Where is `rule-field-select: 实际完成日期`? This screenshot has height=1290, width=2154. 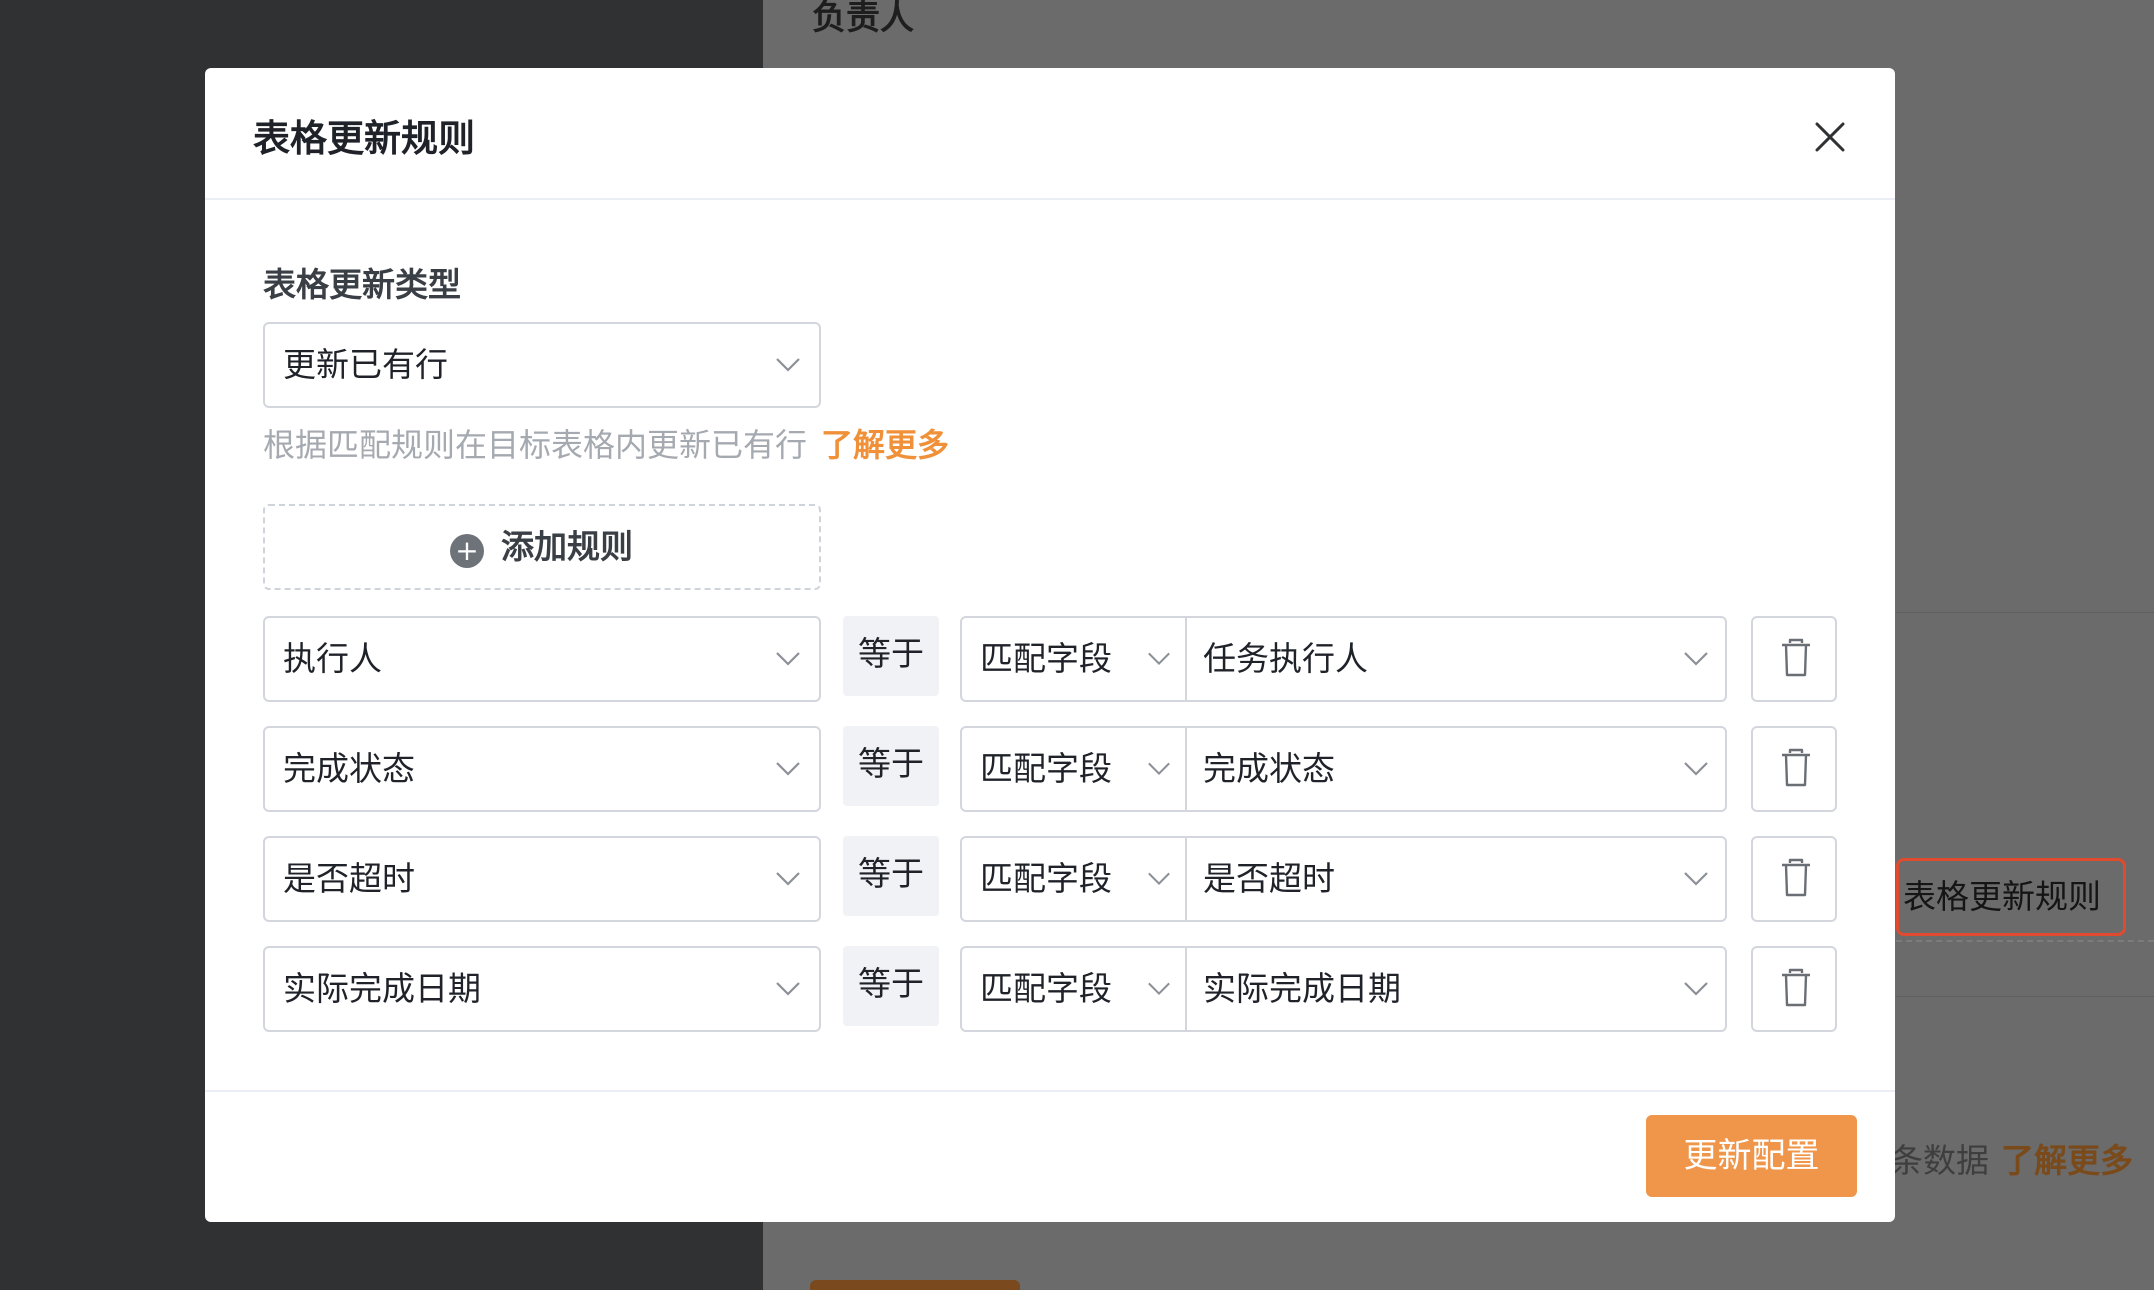 rule-field-select: 实际完成日期 is located at coordinates (542, 989).